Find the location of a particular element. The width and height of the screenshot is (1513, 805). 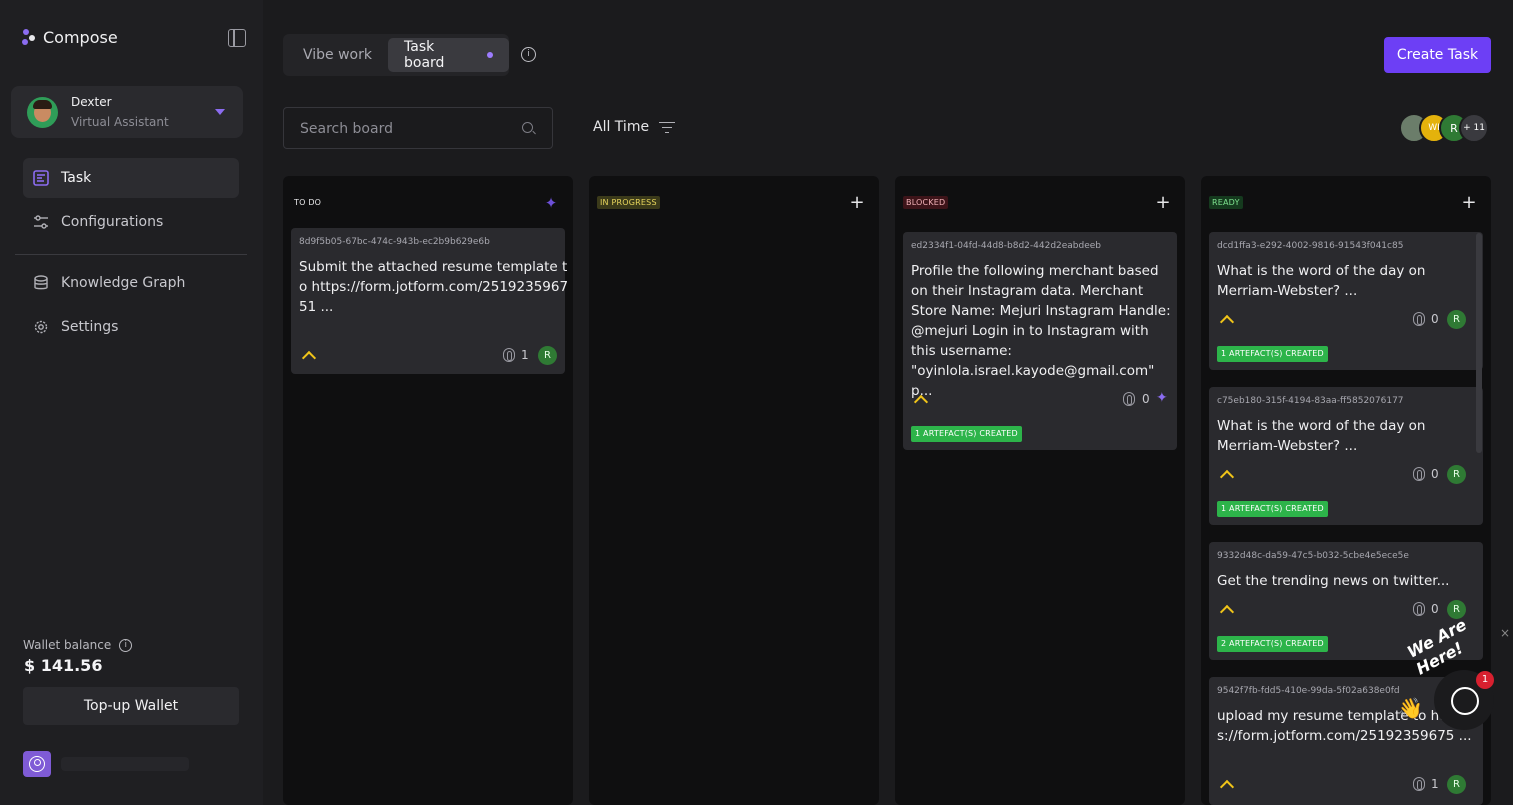

tab-label: Task board is located at coordinates (424, 55).